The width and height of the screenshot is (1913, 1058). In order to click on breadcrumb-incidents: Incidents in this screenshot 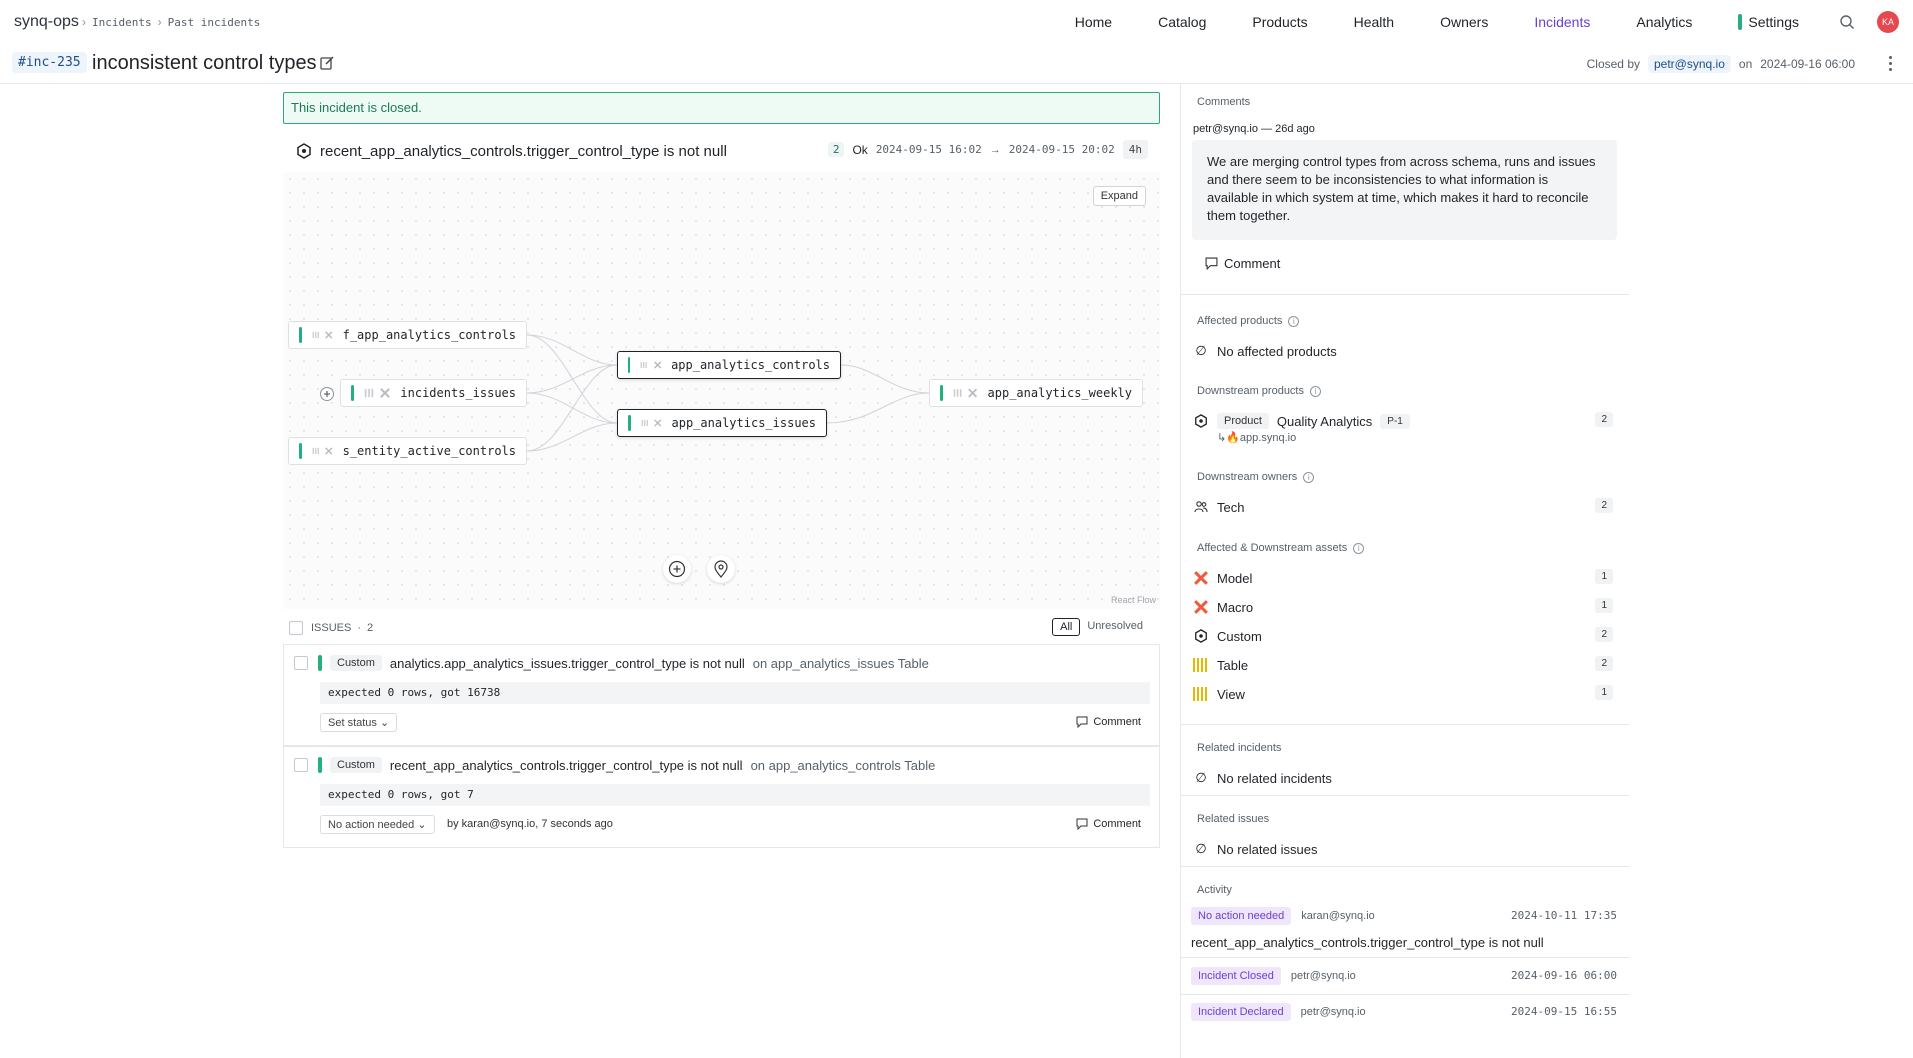, I will do `click(122, 22)`.